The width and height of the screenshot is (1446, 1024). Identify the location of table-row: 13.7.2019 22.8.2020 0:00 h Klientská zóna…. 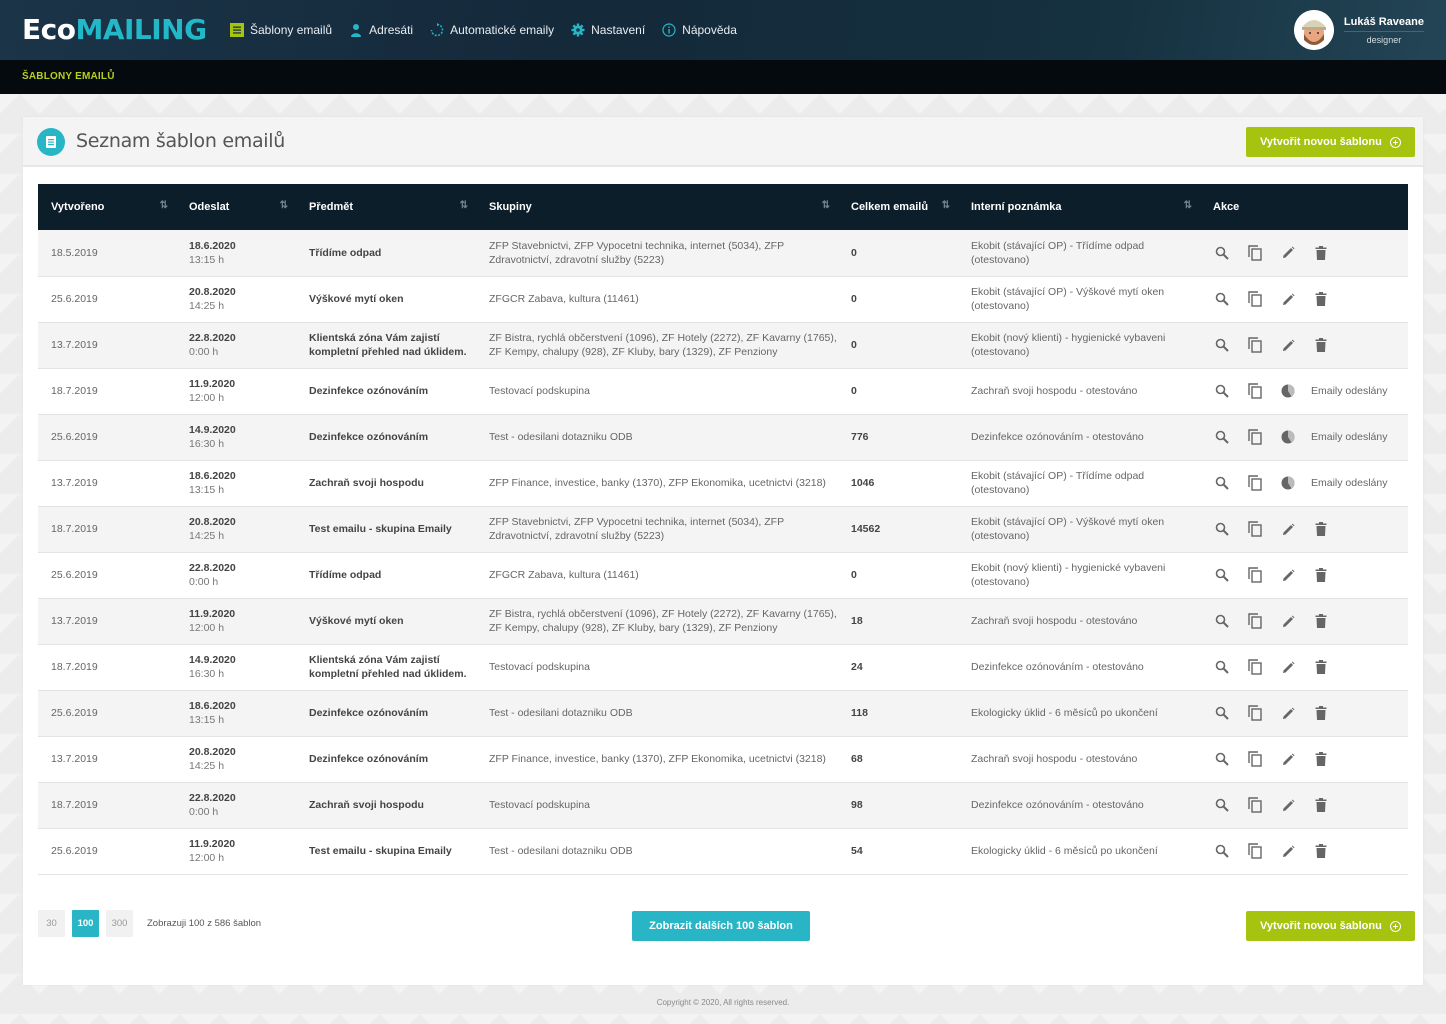
(723, 345).